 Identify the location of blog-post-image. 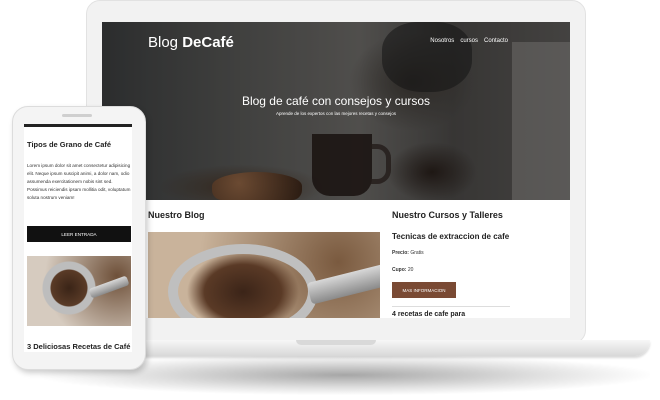
(264, 275).